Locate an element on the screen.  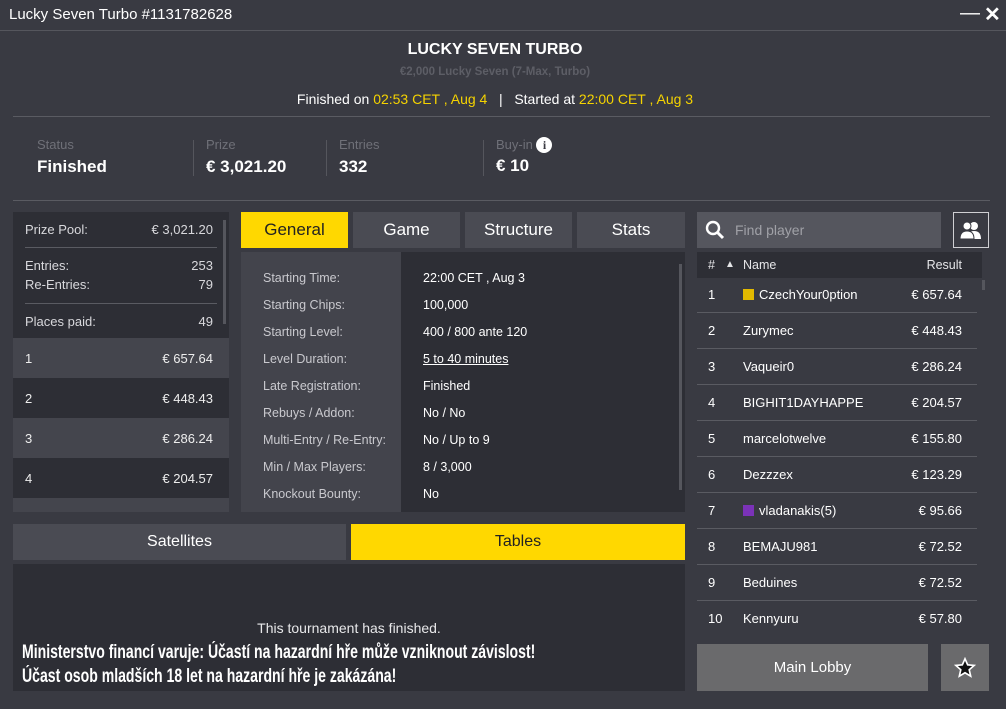
entries-row: Entries: 253 is located at coordinates (119, 265).